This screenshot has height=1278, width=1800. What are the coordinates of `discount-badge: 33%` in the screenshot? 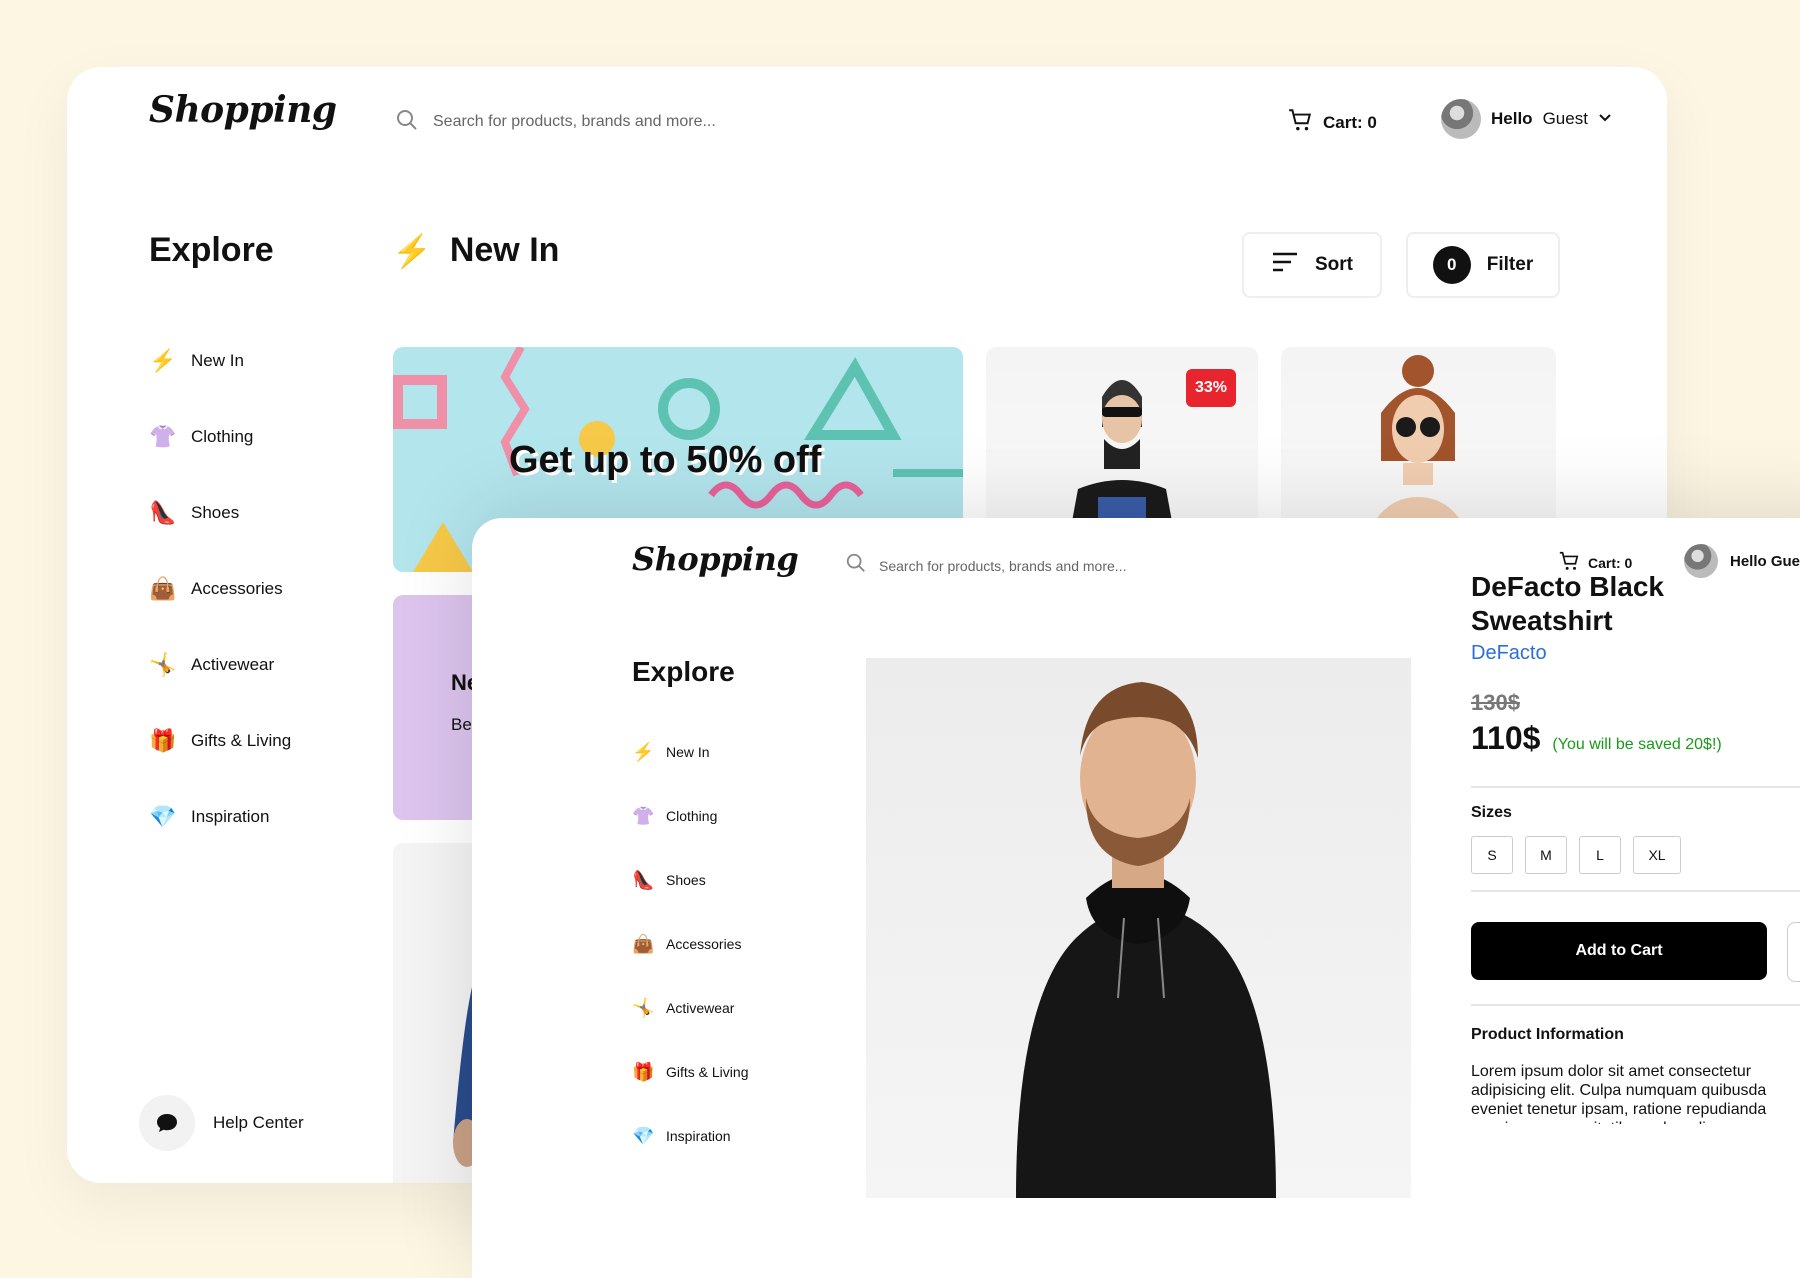 It's located at (1211, 388).